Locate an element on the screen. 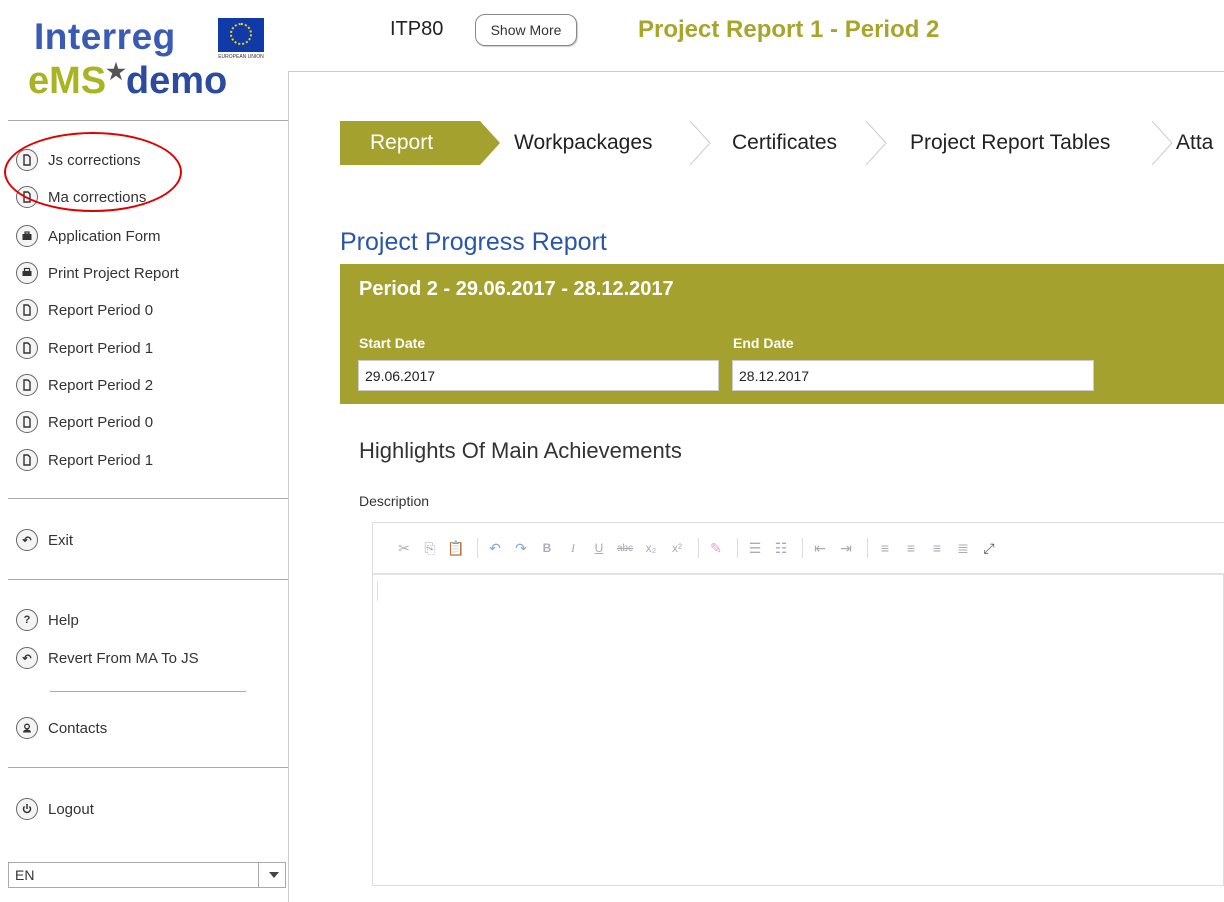  bold-icon: B is located at coordinates (547, 548).